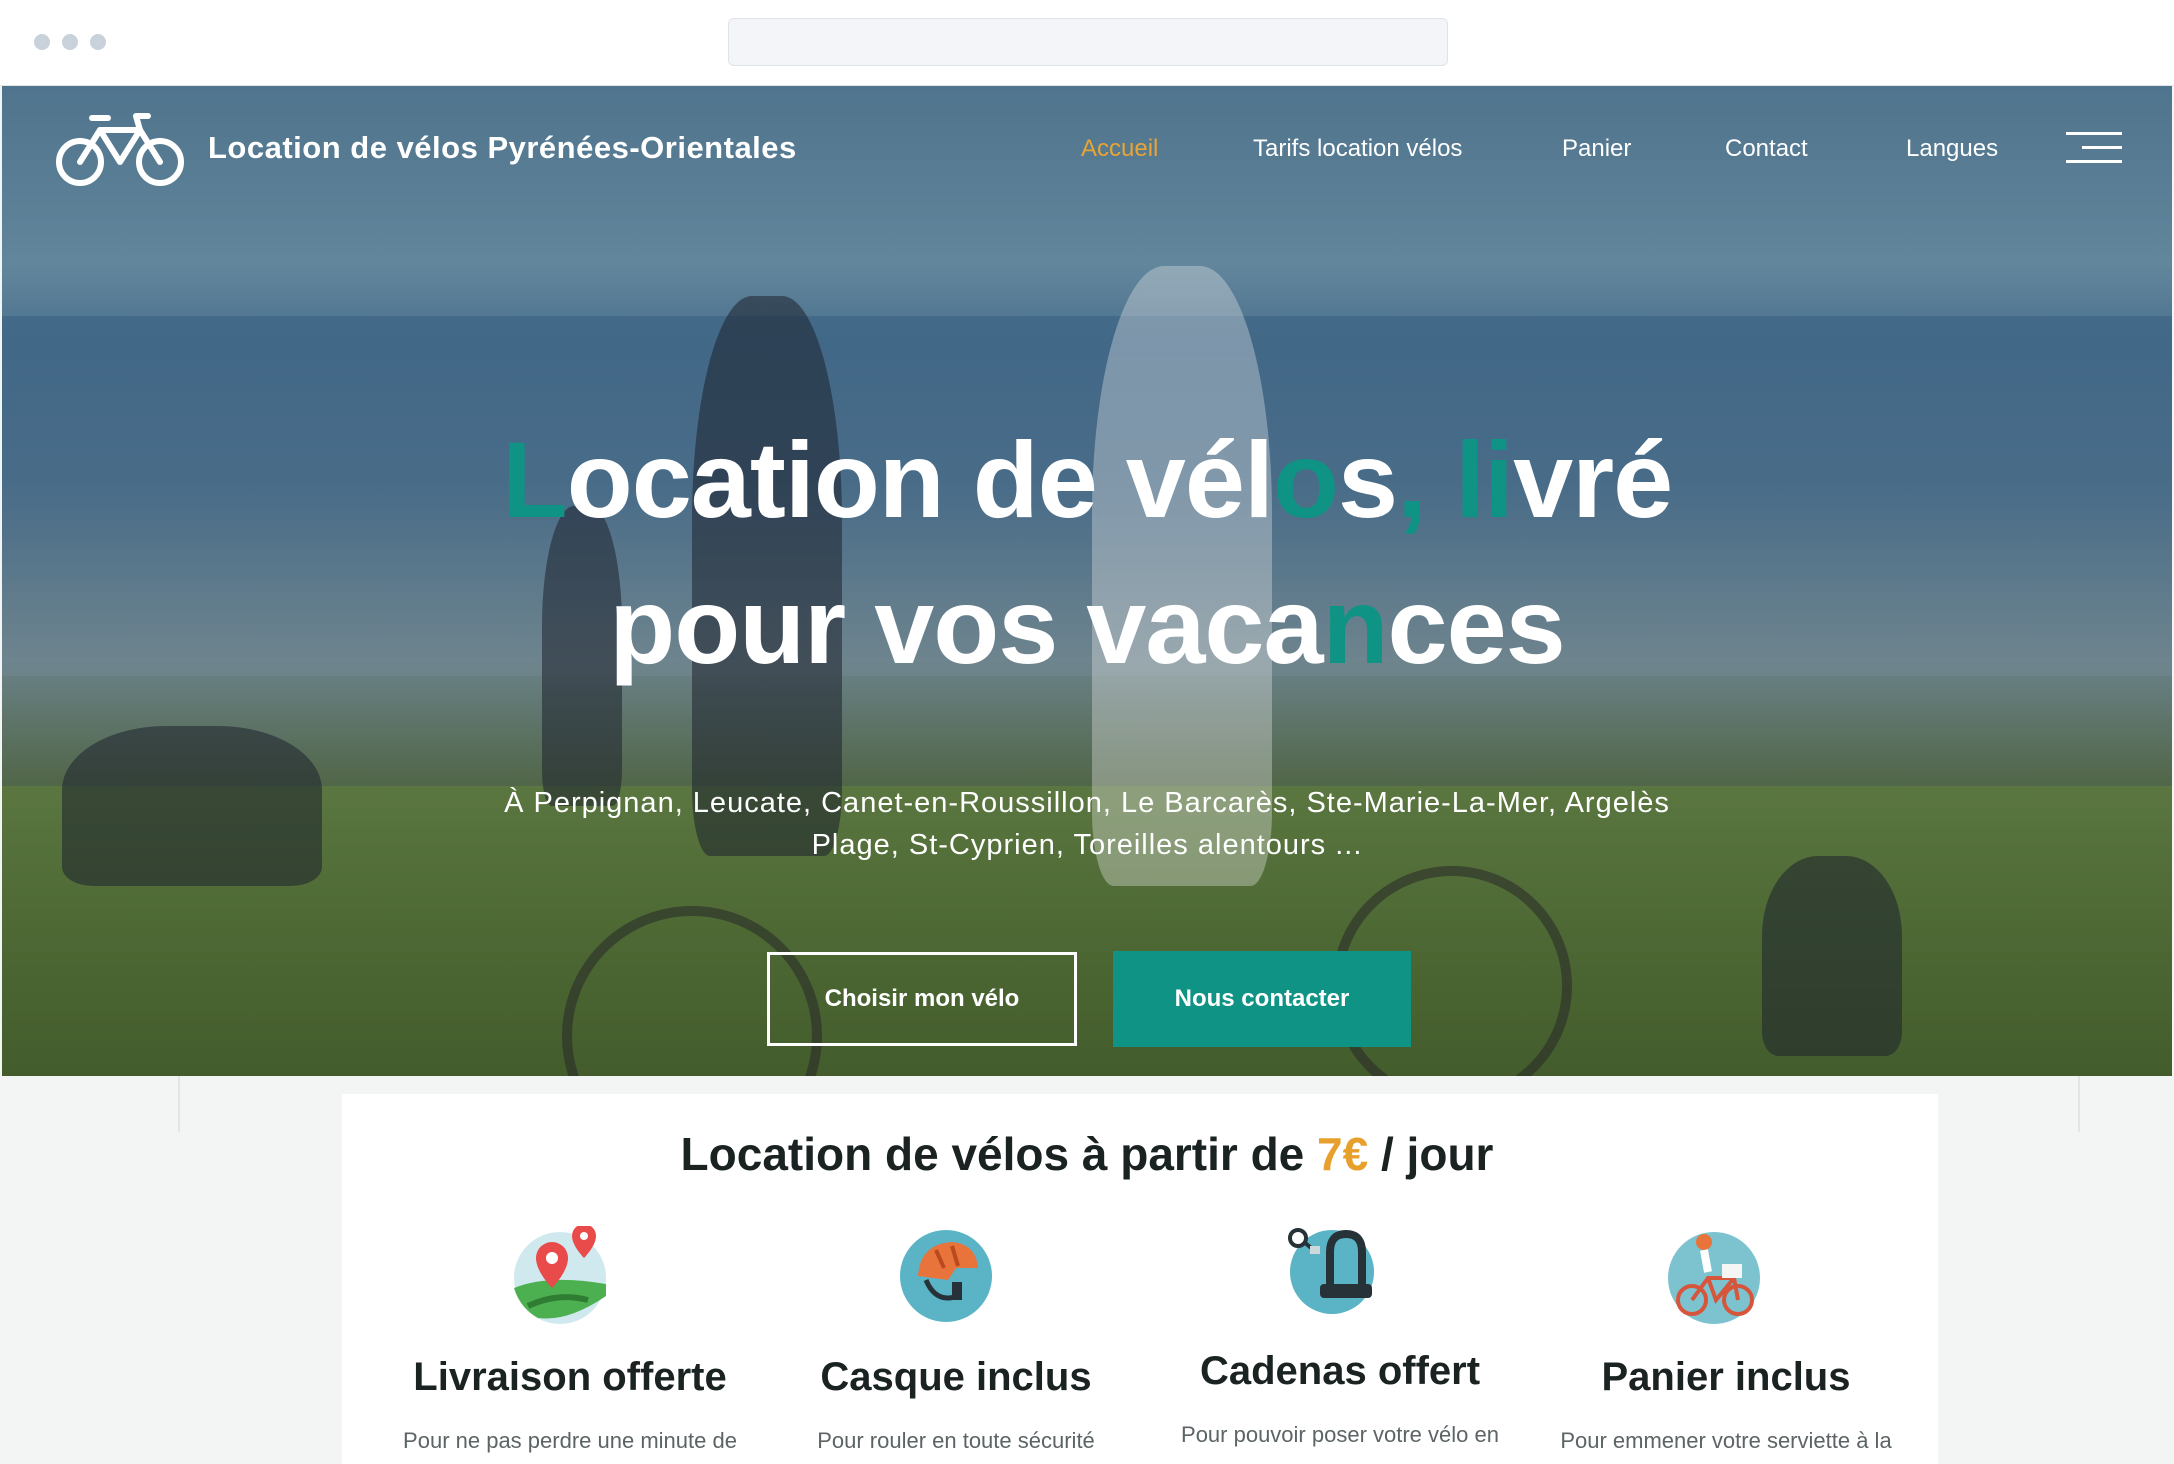 The width and height of the screenshot is (2174, 1464). What do you see at coordinates (1340, 1434) in the screenshot?
I see `feature-text-lock: Pour pouvoir poser votre vélo en` at bounding box center [1340, 1434].